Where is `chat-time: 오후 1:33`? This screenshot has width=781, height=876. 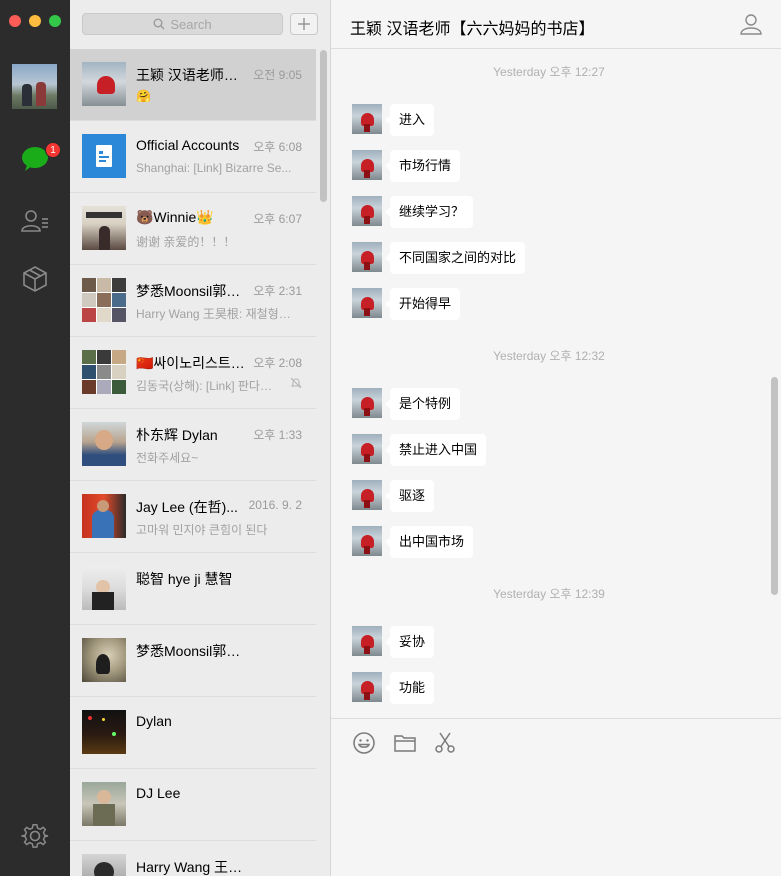 chat-time: 오후 1:33 is located at coordinates (277, 435).